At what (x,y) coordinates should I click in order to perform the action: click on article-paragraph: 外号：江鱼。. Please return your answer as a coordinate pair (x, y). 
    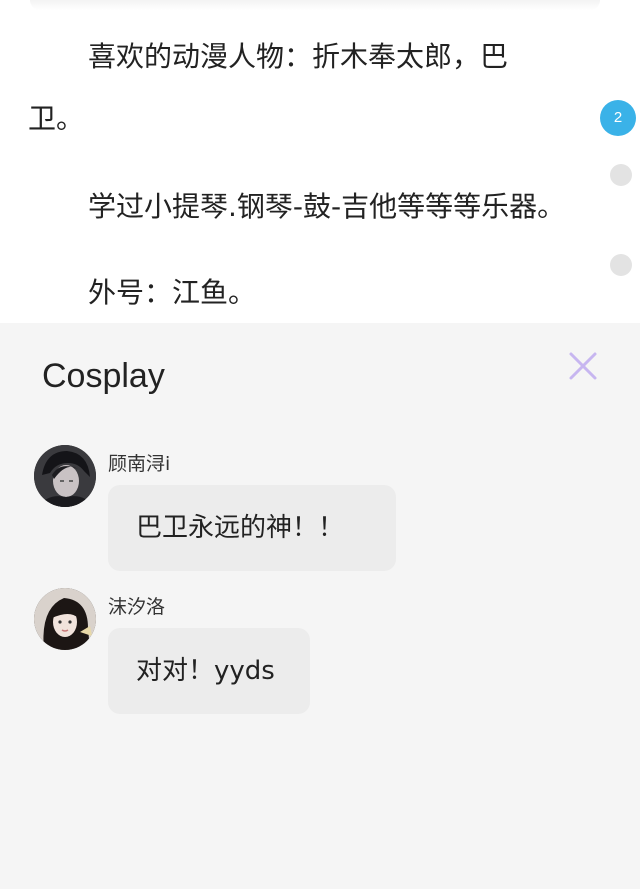
    Looking at the image, I should click on (308, 293).